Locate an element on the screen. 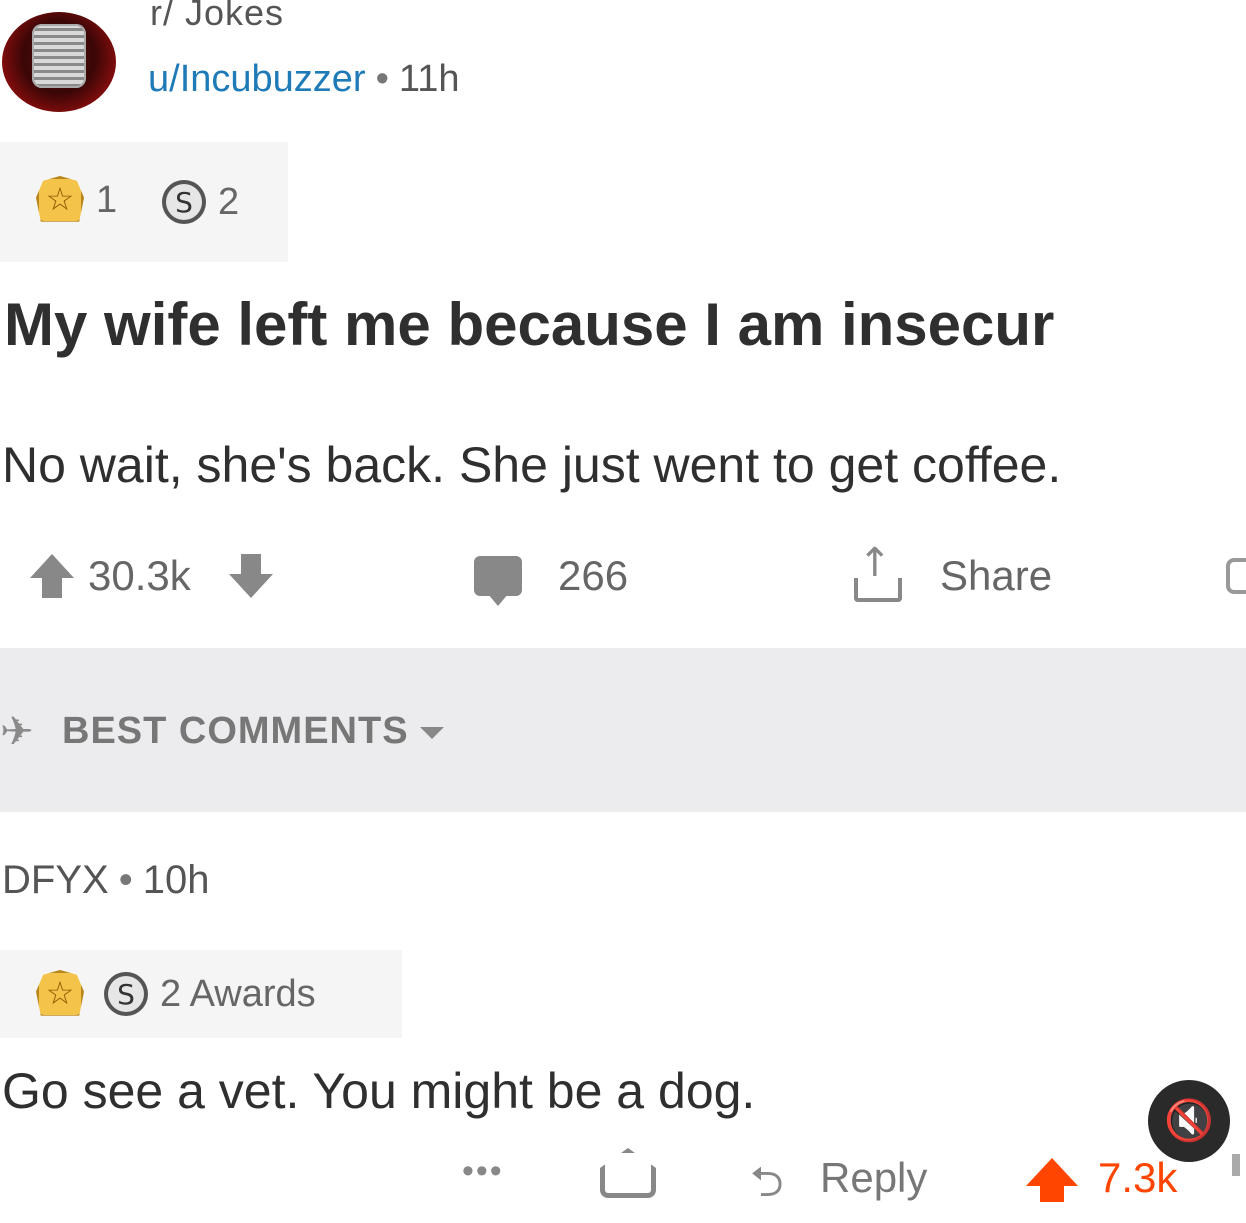 This screenshot has width=1246, height=1223. reply-icon: ⮌ is located at coordinates (767, 1187).